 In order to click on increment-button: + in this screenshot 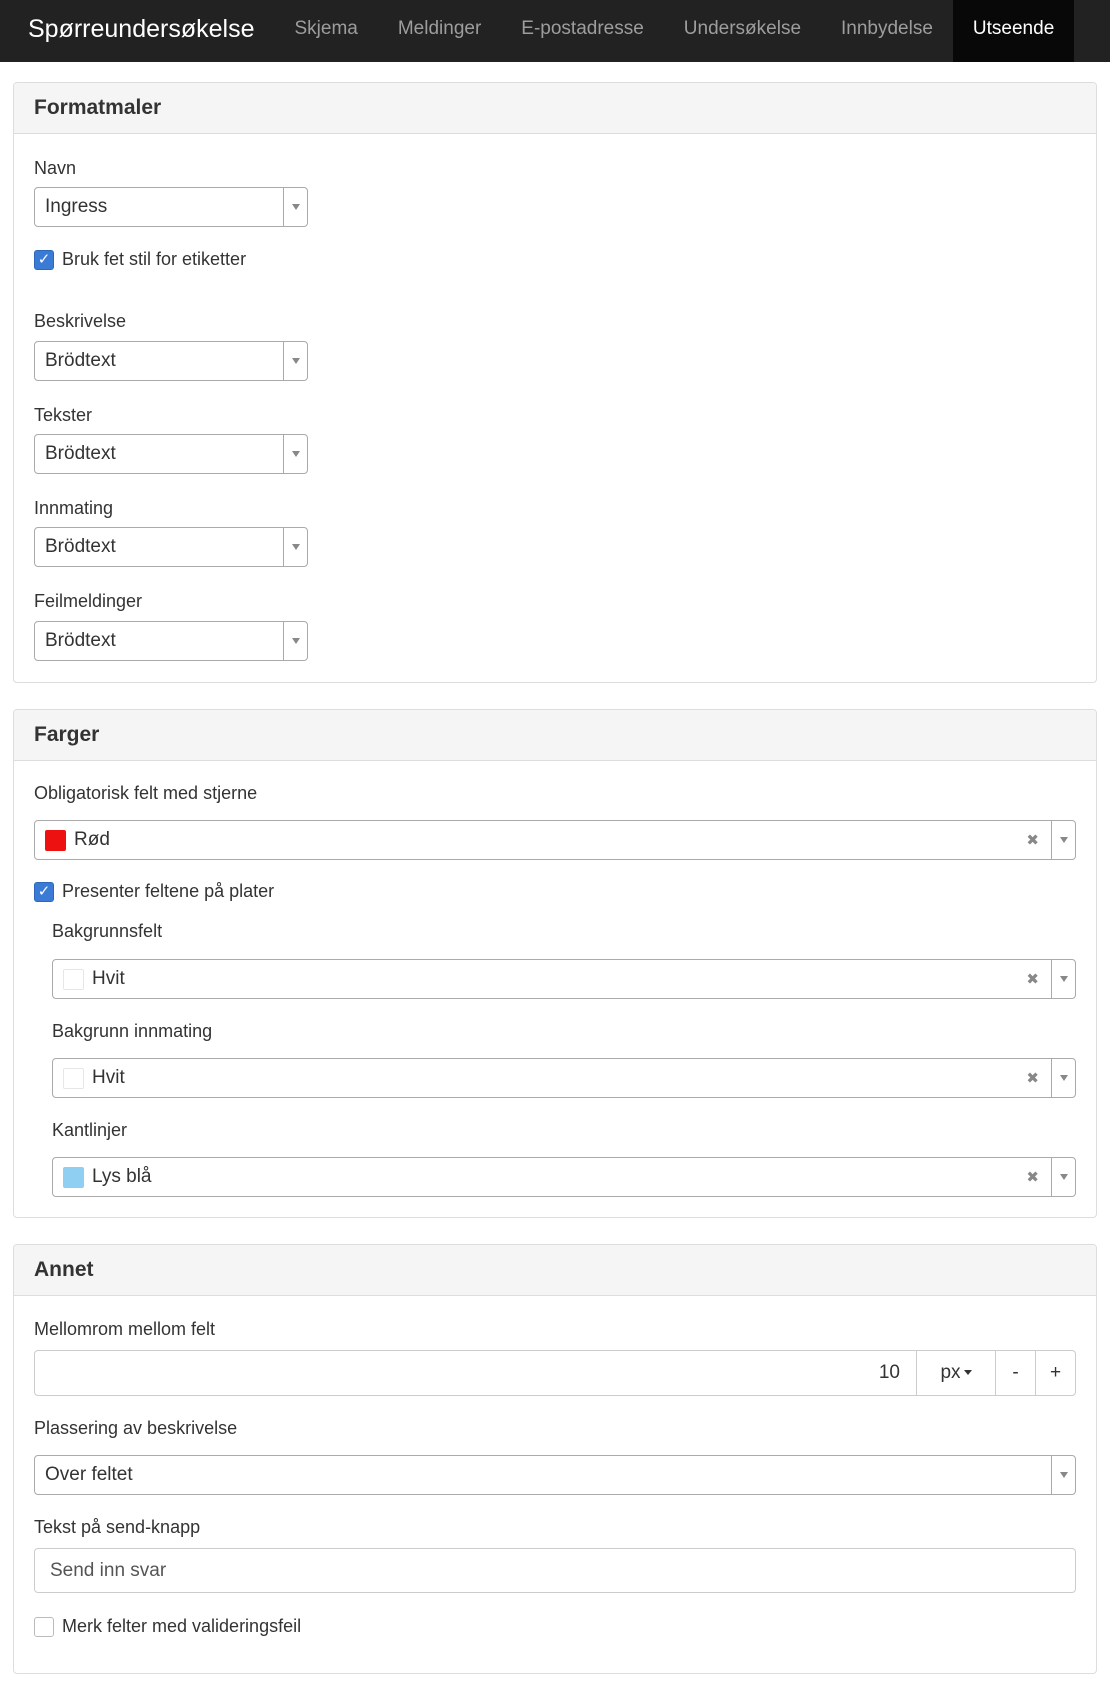, I will do `click(1055, 1373)`.